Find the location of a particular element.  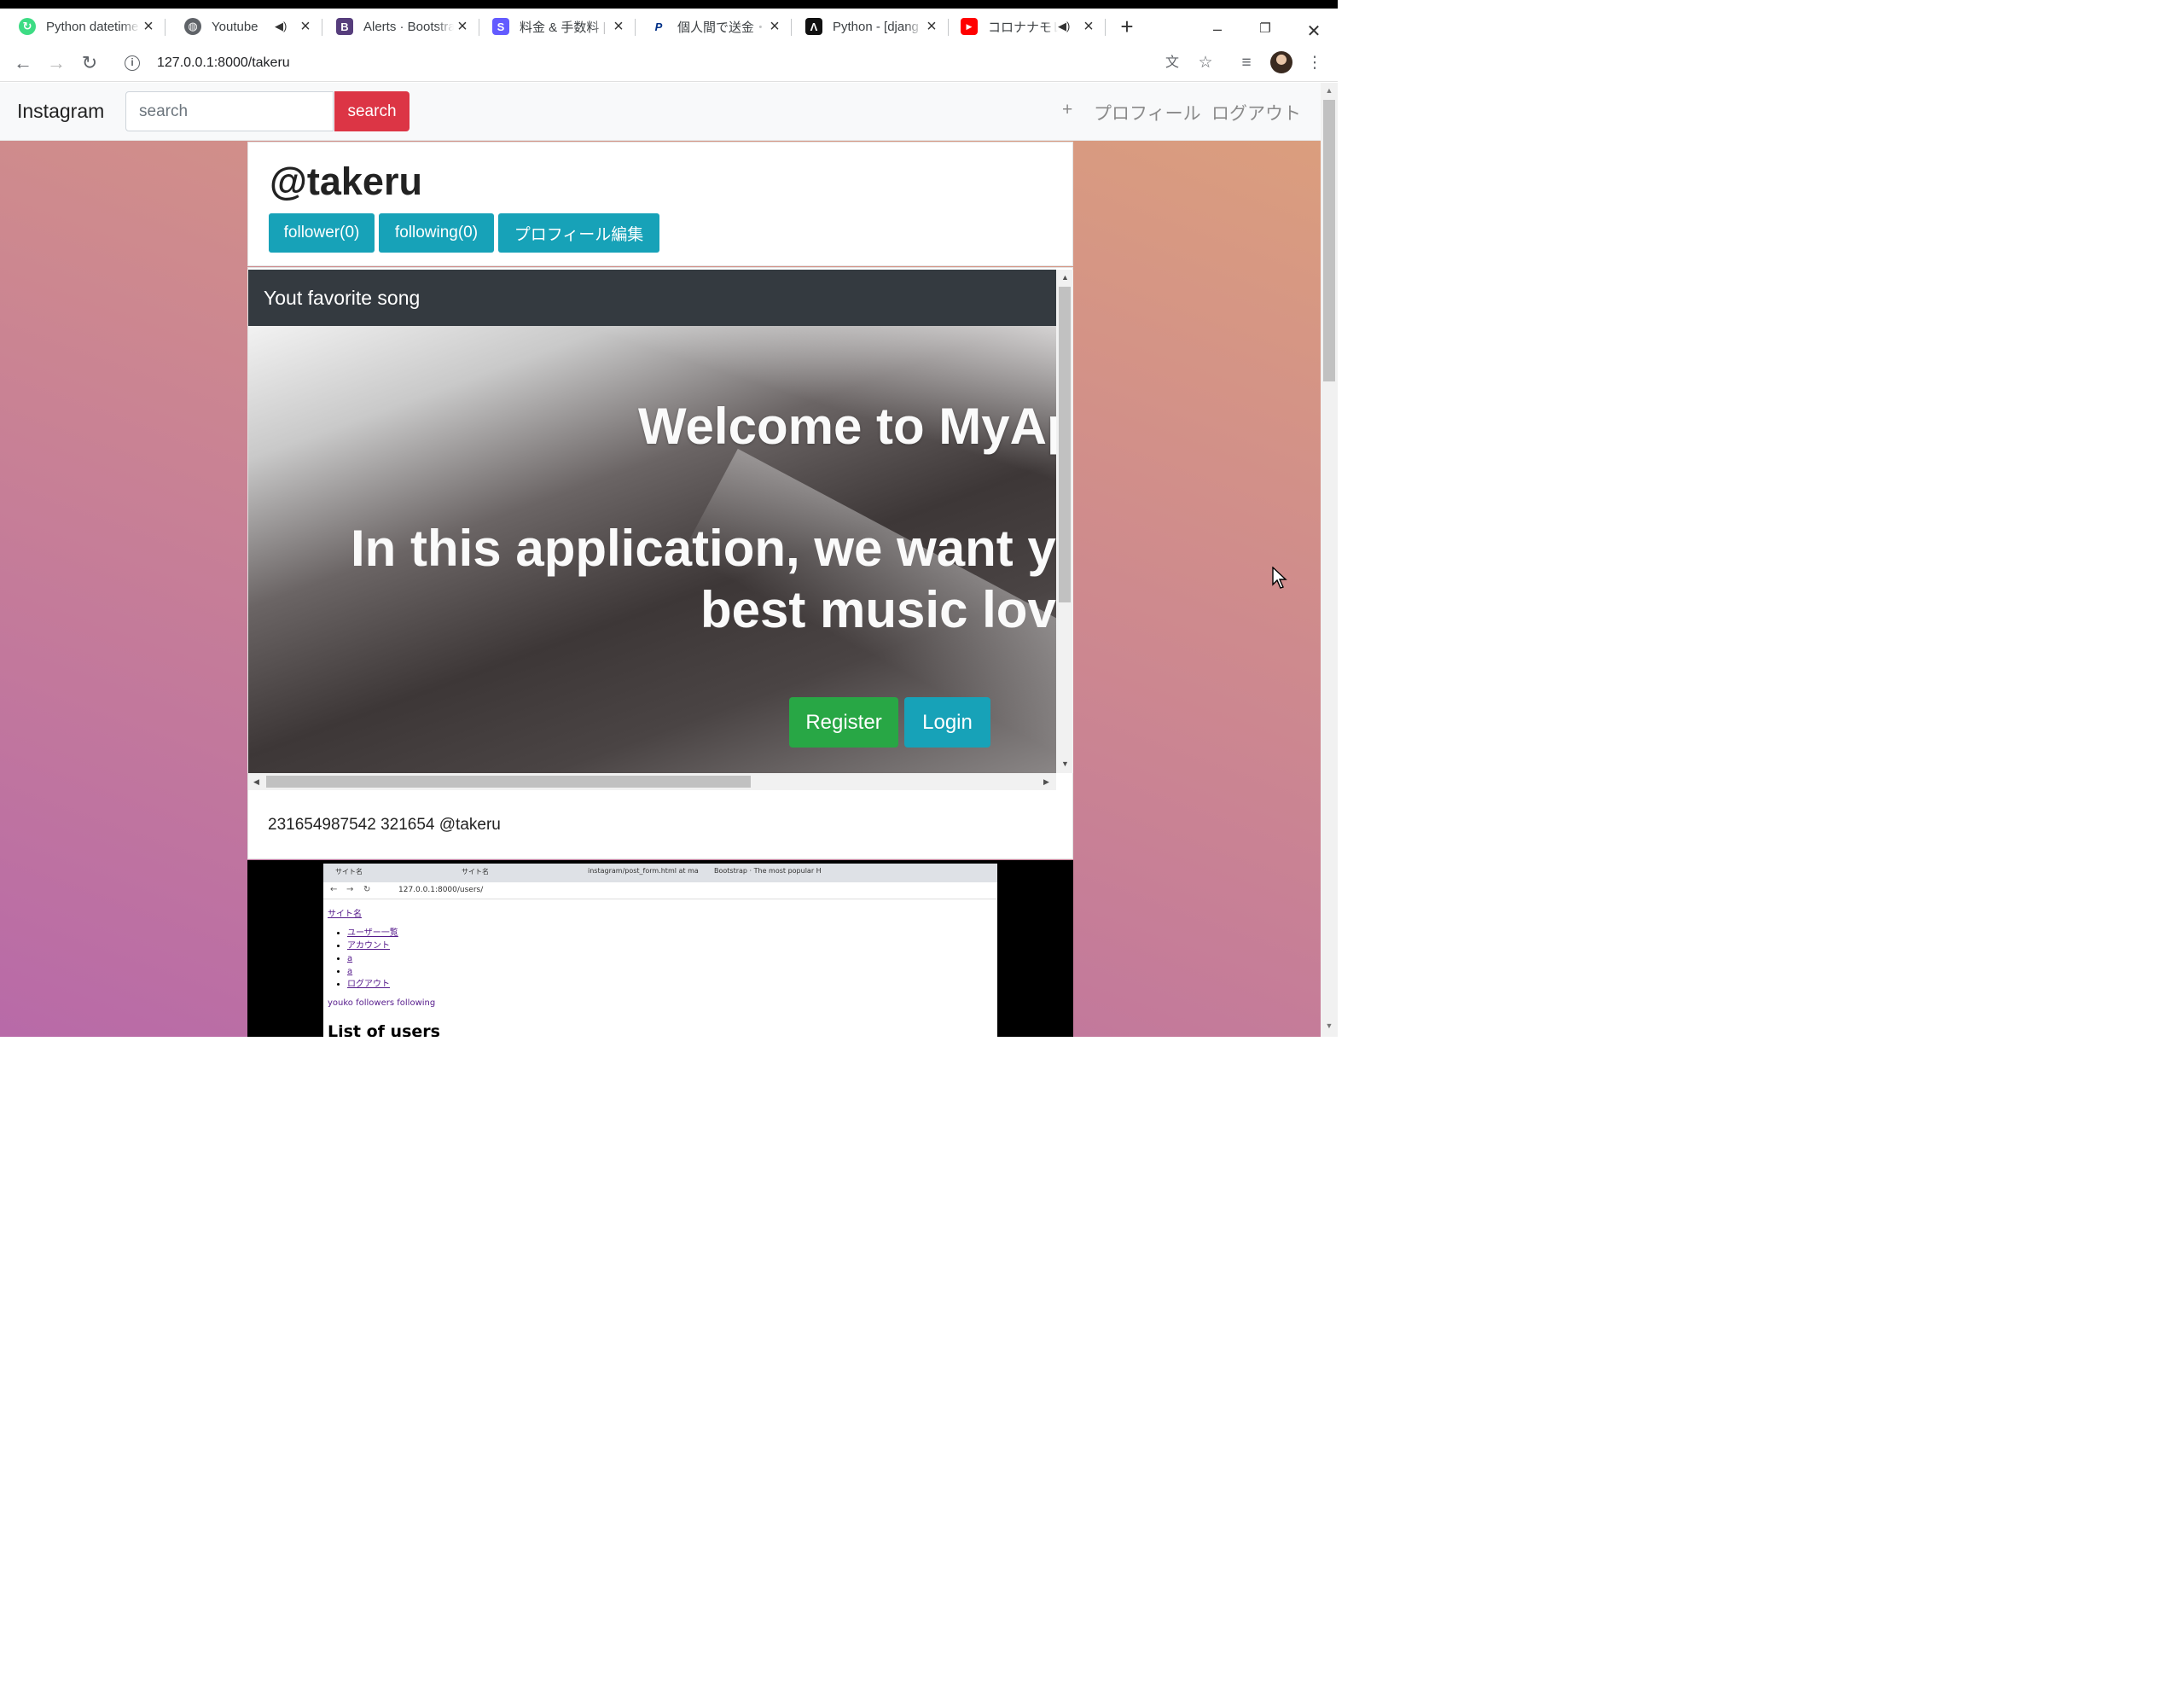

mini-heading: List of users is located at coordinates (384, 1029).